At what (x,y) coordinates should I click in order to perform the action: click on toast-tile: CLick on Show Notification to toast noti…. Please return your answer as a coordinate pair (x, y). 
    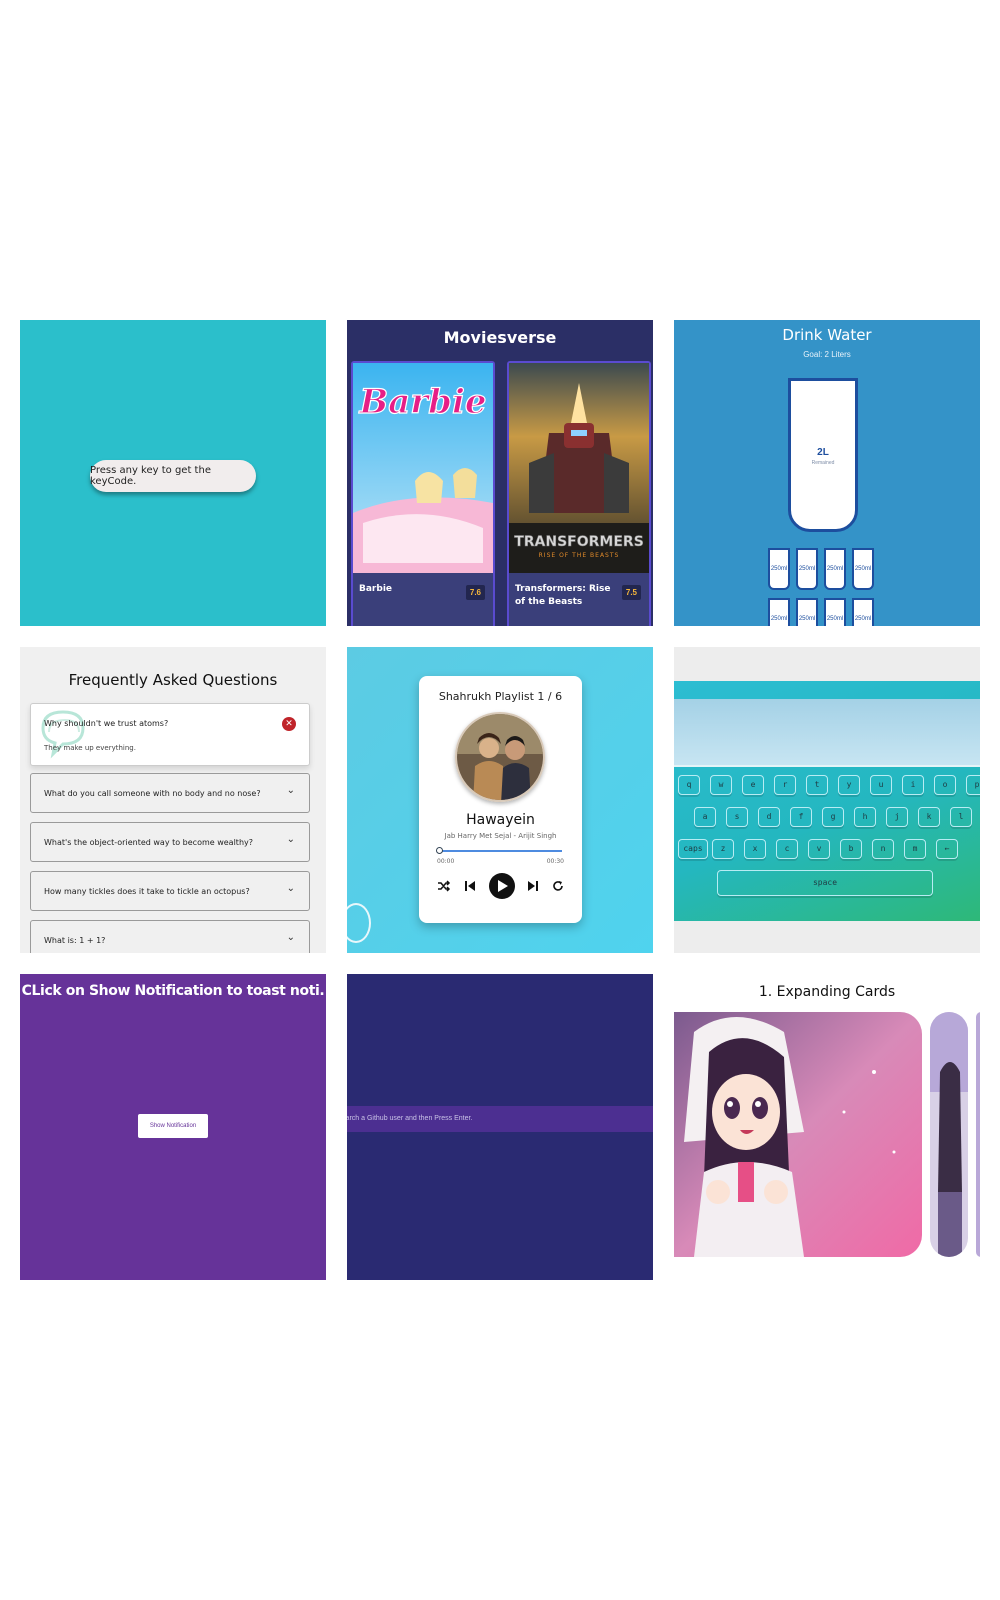
    Looking at the image, I should click on (173, 1127).